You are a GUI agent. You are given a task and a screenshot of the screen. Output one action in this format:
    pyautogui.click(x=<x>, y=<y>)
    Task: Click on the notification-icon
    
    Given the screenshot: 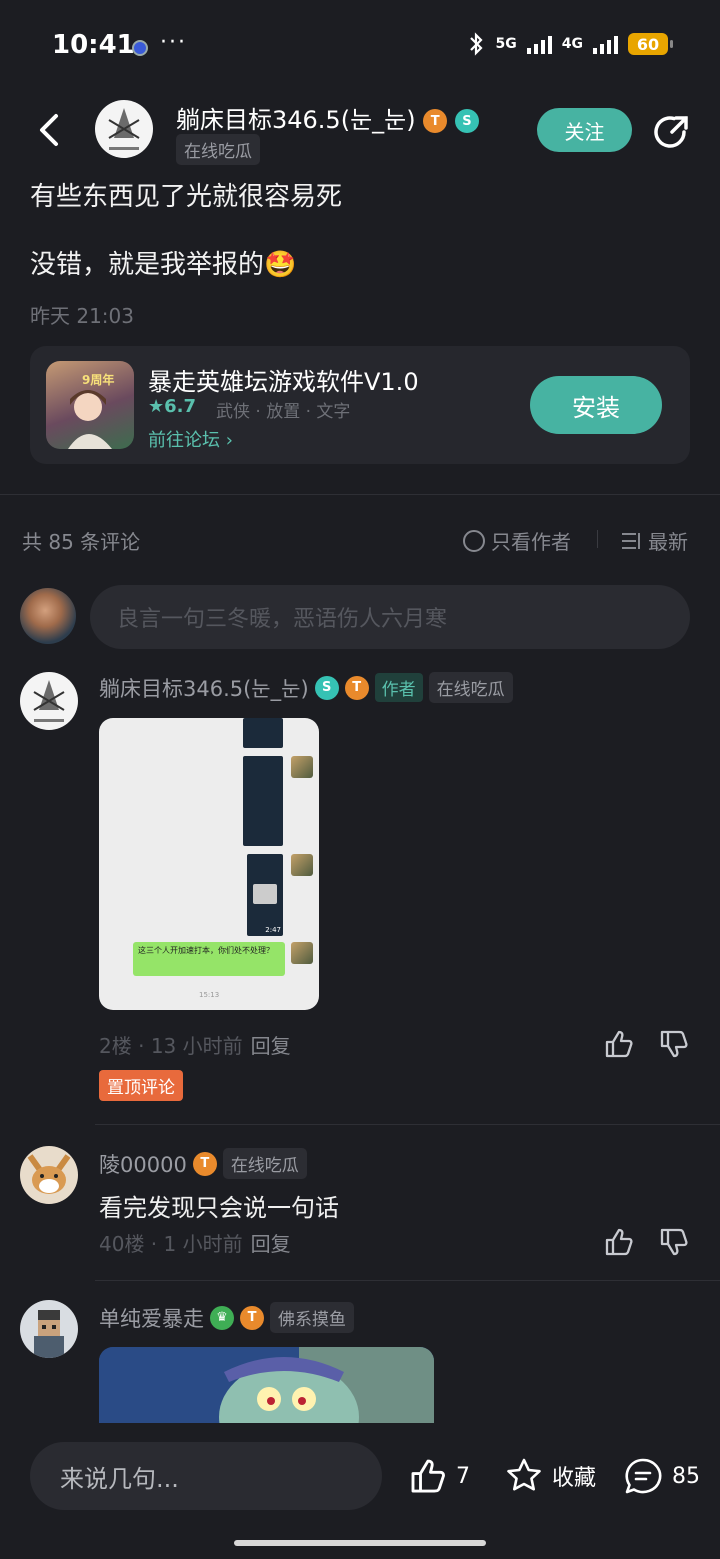 What is the action you would take?
    pyautogui.click(x=140, y=48)
    